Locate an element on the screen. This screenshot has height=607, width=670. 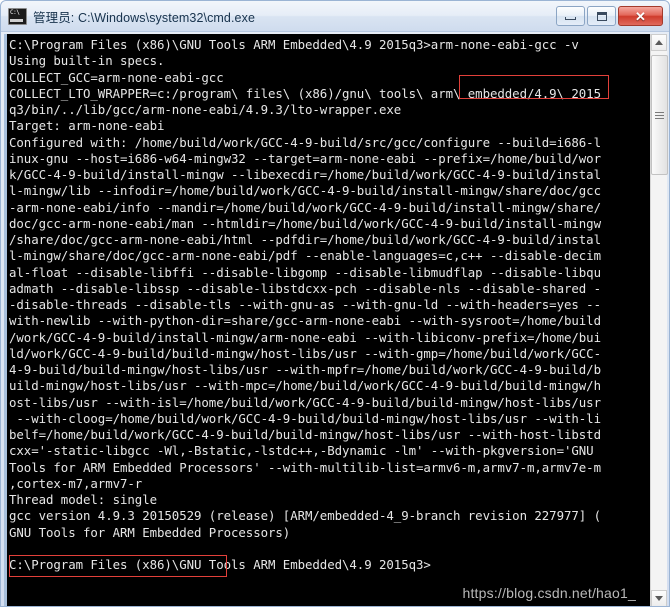
scroll-up-arrow-icon is located at coordinates (659, 42).